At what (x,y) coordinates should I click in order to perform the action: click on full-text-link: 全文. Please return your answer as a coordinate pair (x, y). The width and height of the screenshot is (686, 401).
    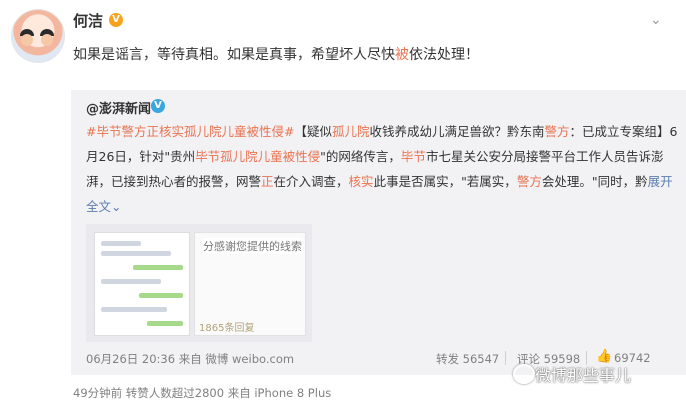
    Looking at the image, I should click on (98, 206).